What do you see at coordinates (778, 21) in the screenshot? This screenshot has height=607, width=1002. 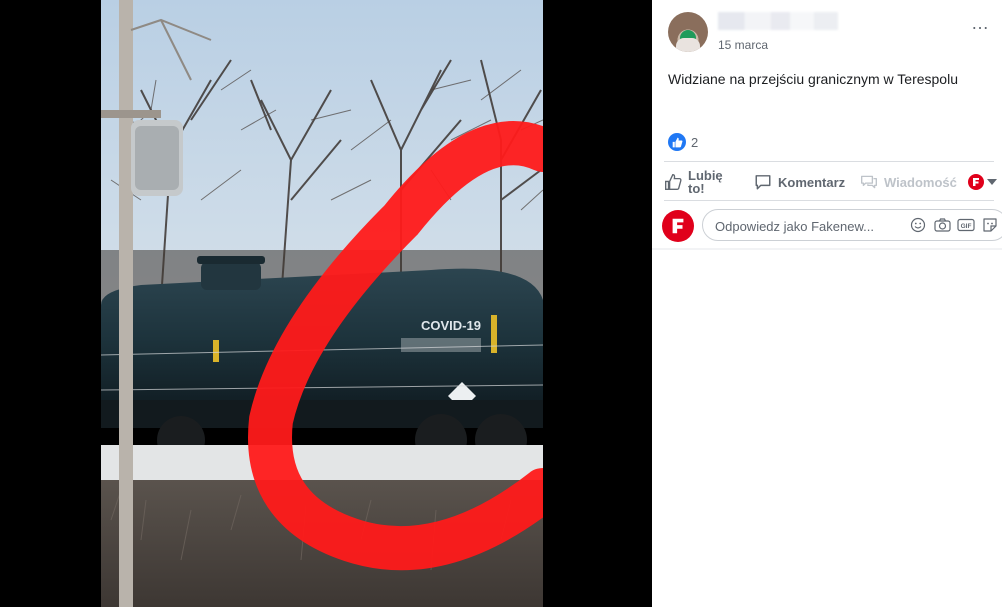 I see `author-name-redacted` at bounding box center [778, 21].